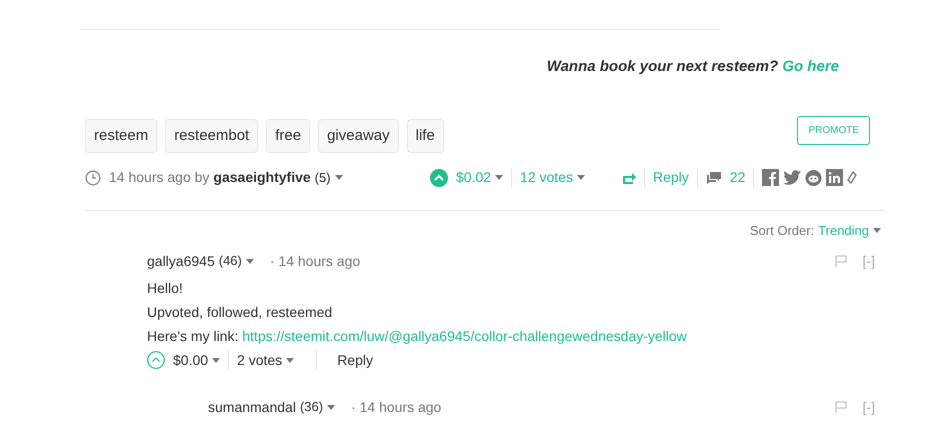  I want to click on sort-label: Sort Order:, so click(782, 231).